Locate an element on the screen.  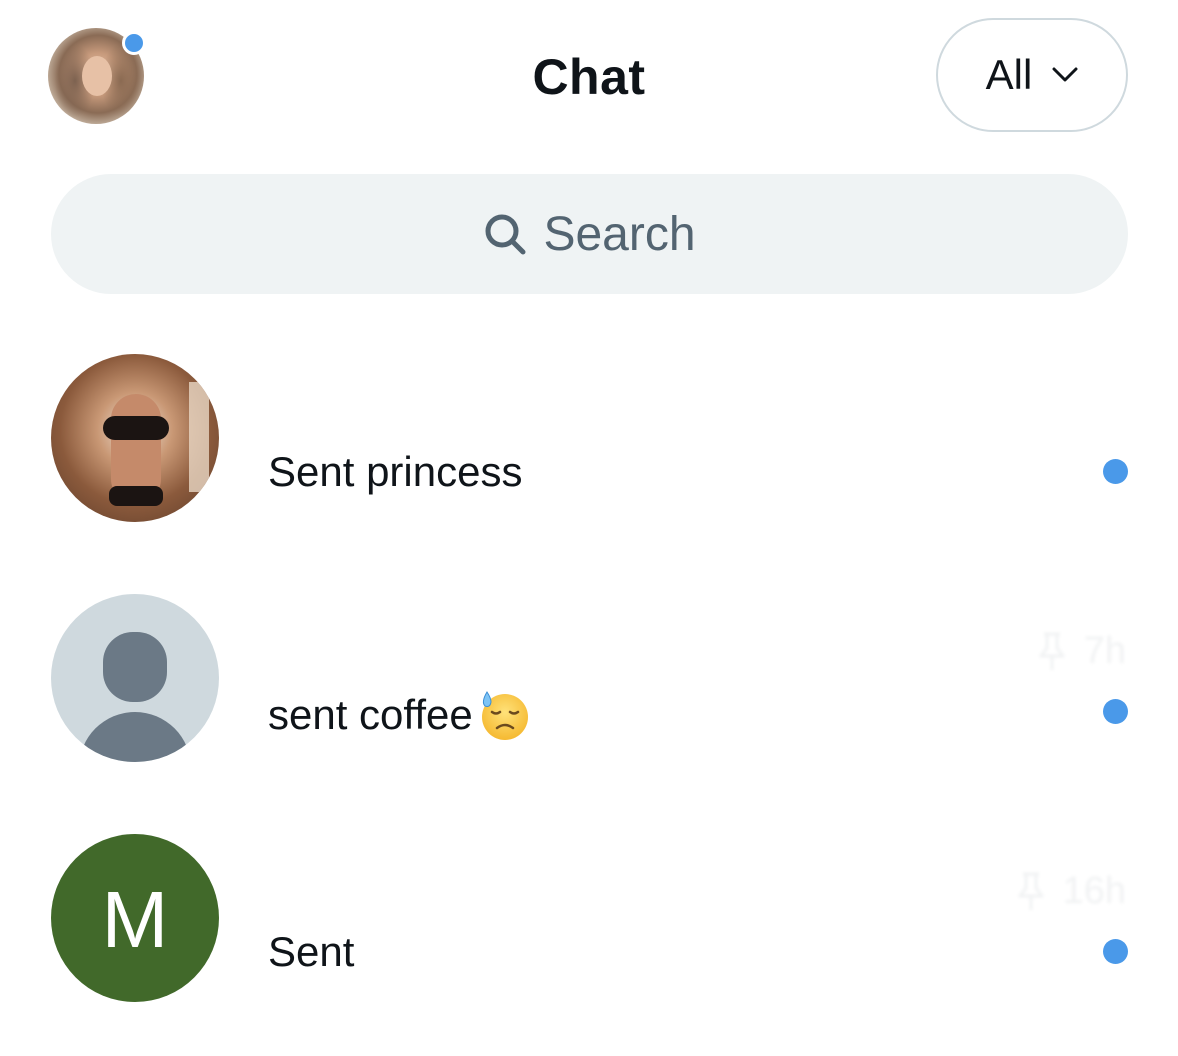
filter-label: All is located at coordinates (1009, 74).